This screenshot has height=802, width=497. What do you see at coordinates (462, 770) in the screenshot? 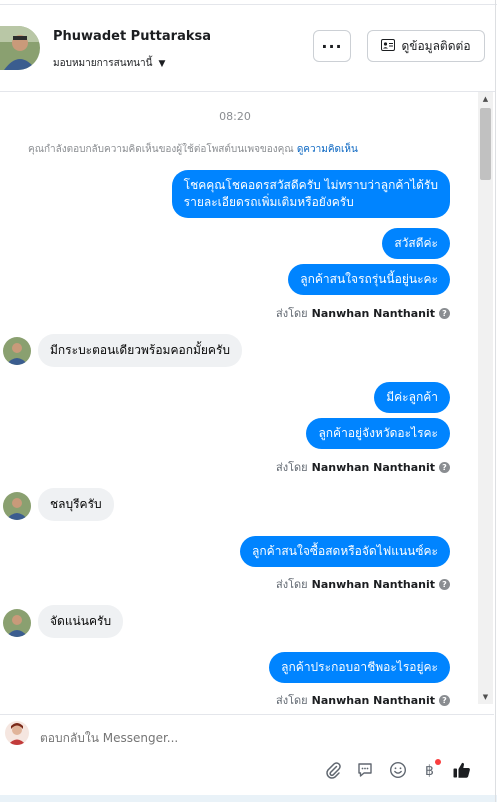
I see `thumbs-up-icon` at bounding box center [462, 770].